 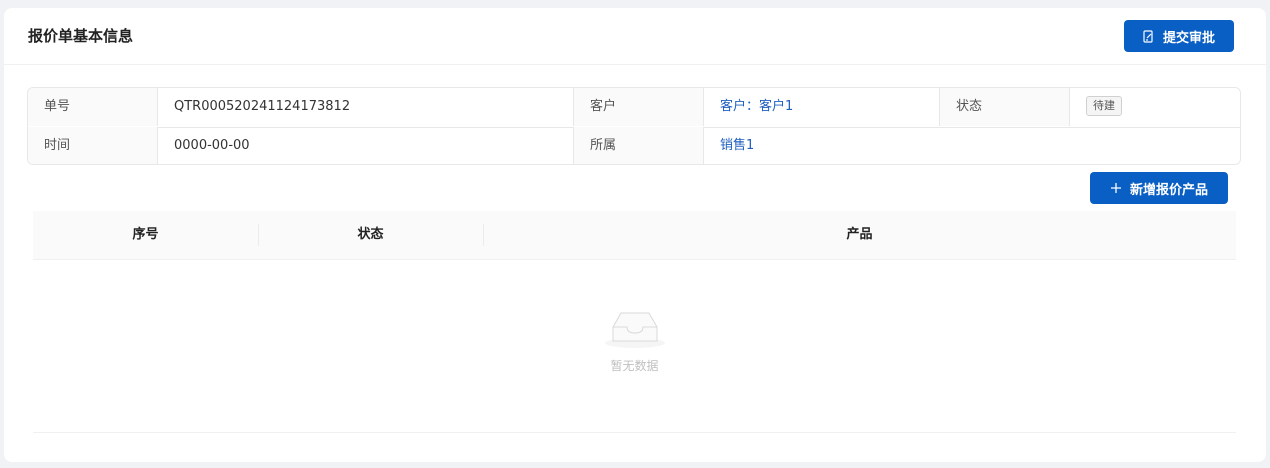 I want to click on time-label: 时间, so click(x=93, y=145).